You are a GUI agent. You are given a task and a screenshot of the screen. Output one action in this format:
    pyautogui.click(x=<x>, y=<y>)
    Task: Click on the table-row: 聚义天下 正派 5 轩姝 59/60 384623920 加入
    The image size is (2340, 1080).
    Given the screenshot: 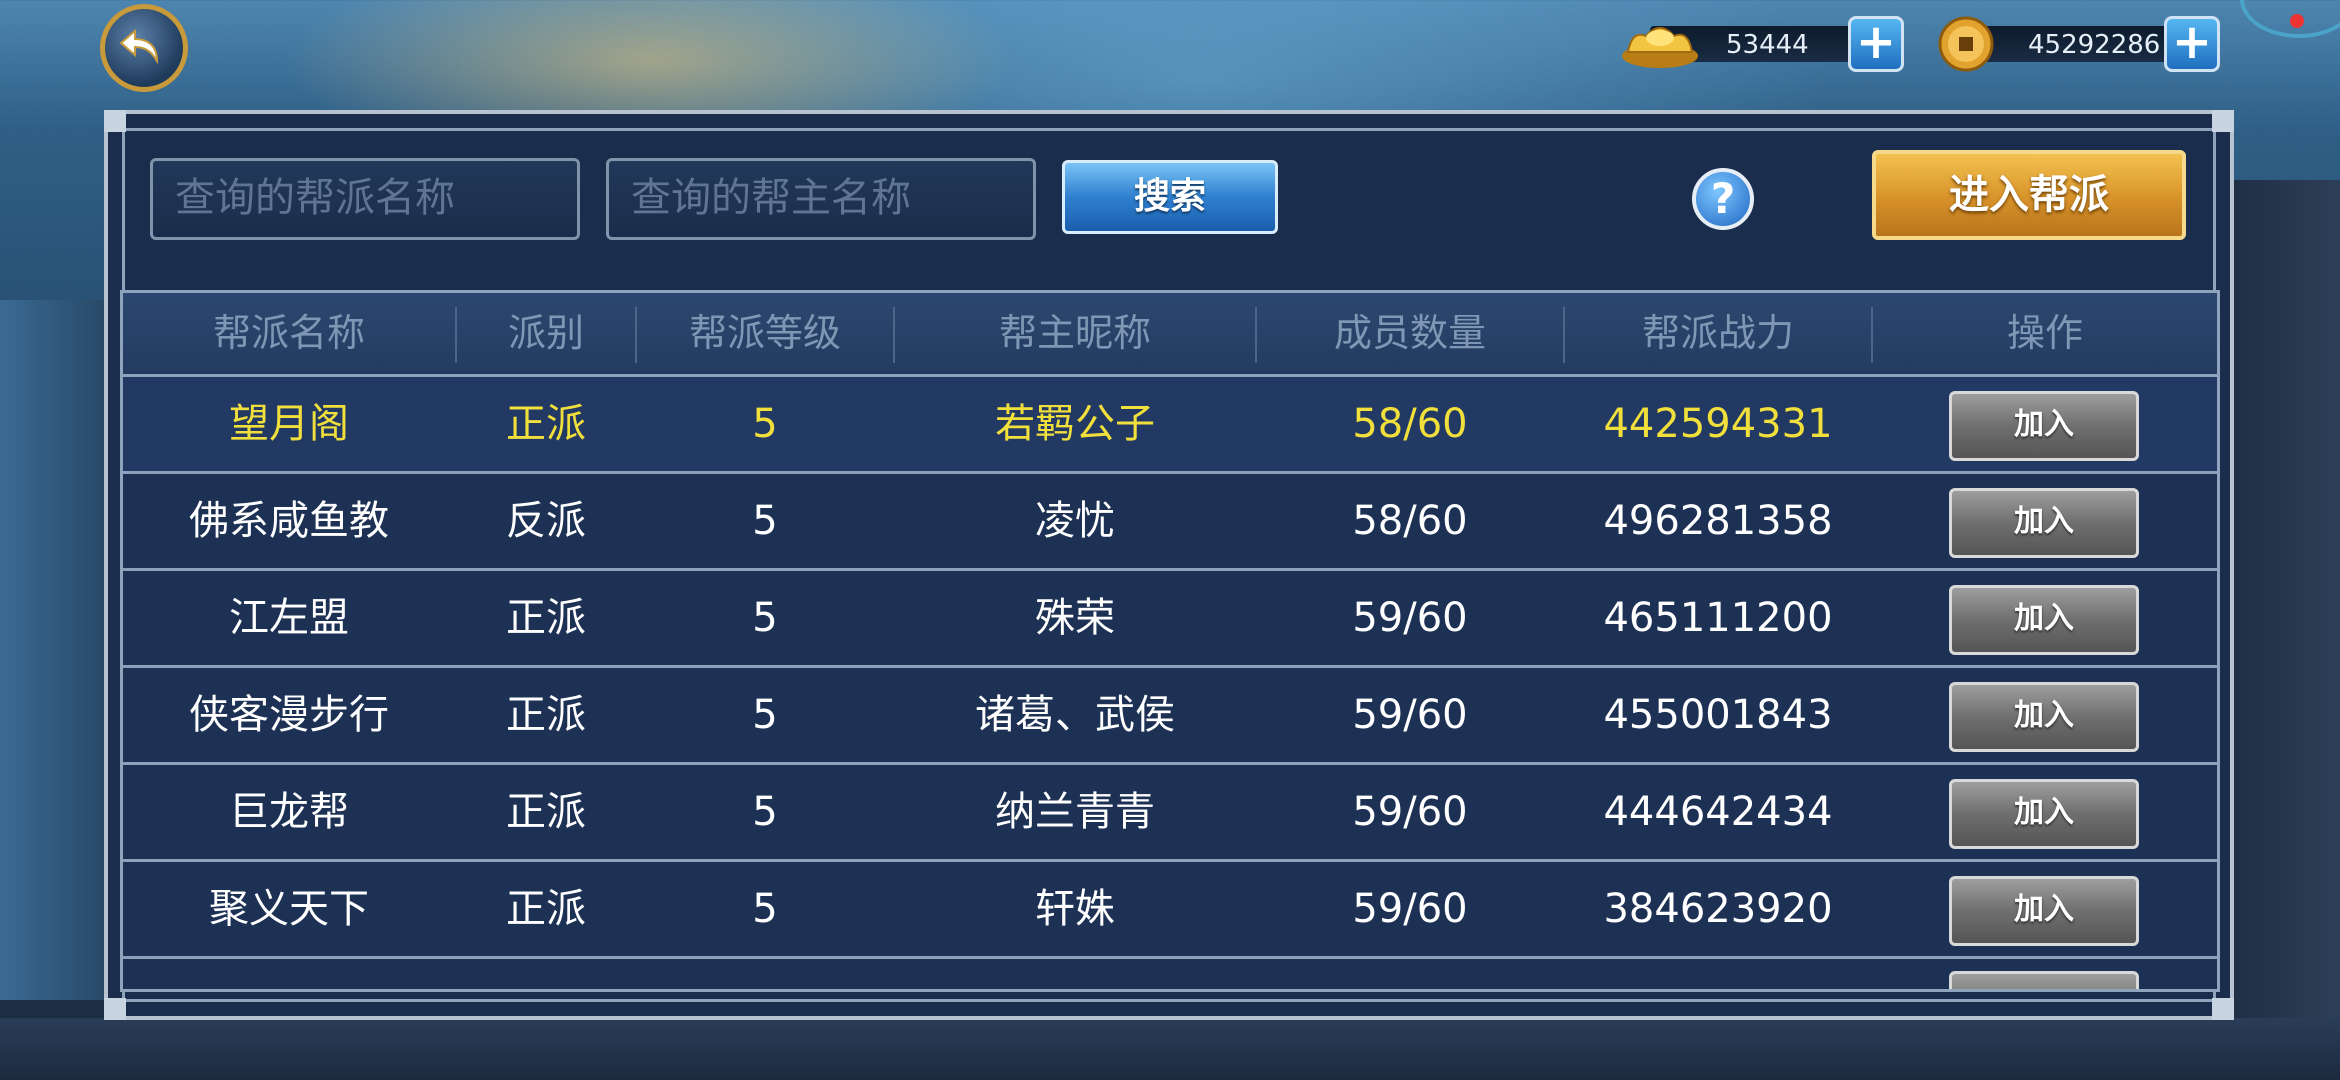 What is the action you would take?
    pyautogui.click(x=1170, y=910)
    